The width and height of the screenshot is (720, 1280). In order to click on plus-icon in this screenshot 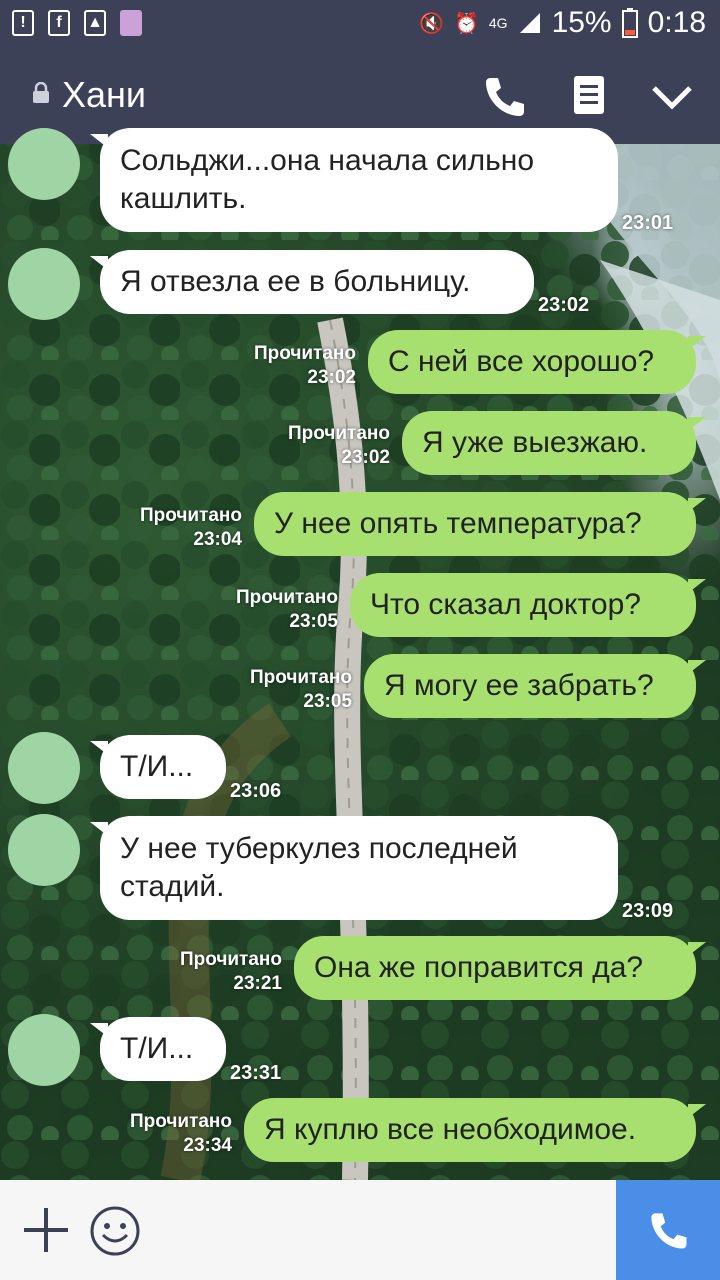, I will do `click(46, 1230)`.